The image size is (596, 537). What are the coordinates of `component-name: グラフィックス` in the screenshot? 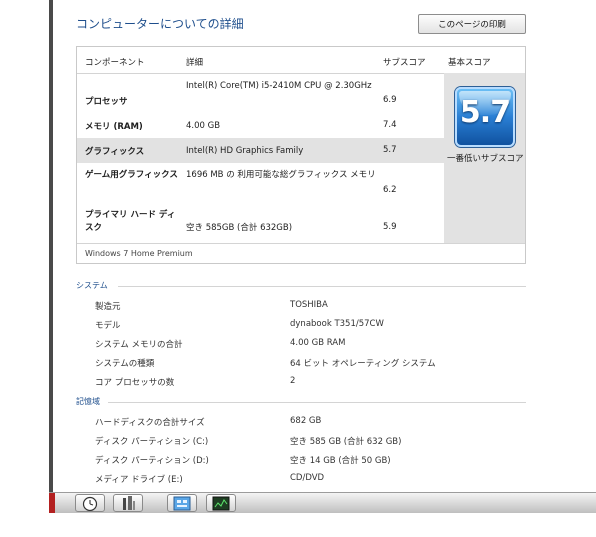 It's located at (115, 152).